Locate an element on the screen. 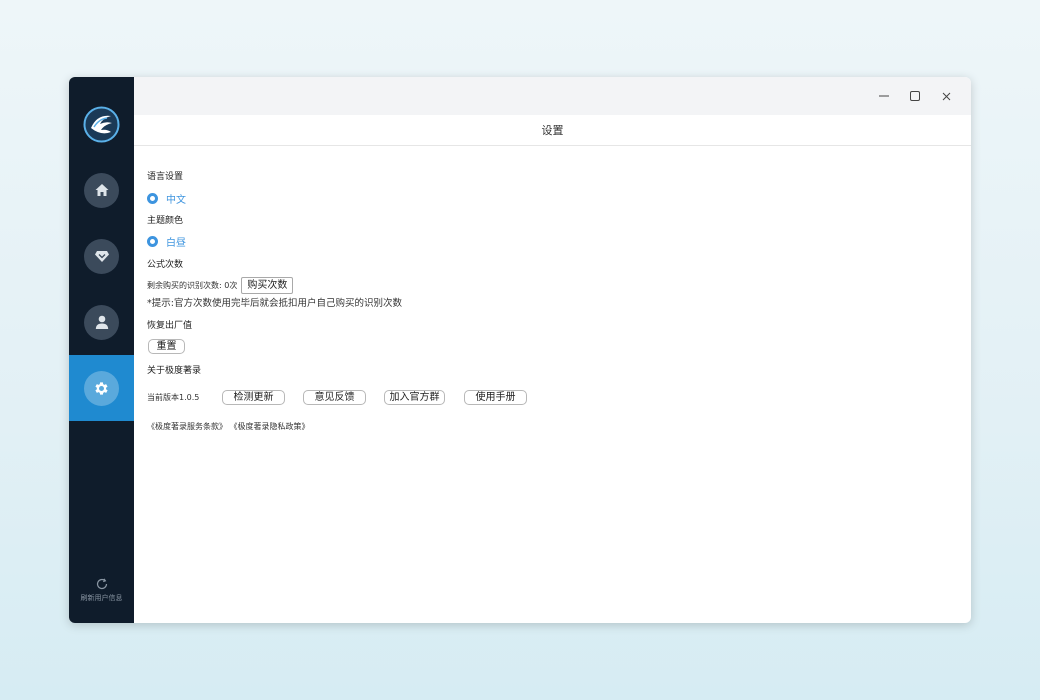  gem-icon is located at coordinates (101, 256).